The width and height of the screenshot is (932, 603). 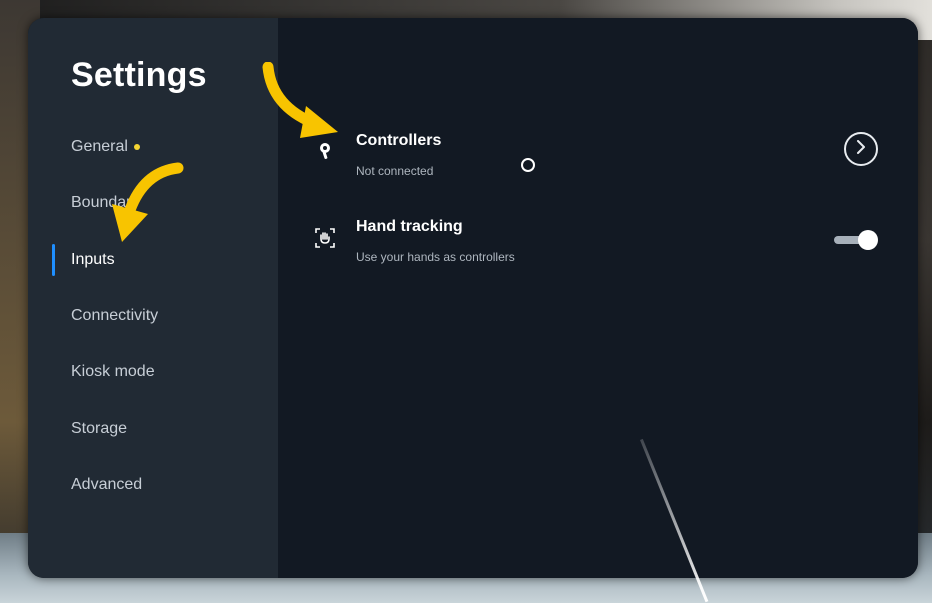 I want to click on sidebar-item-advanced: Advanced, so click(x=106, y=485).